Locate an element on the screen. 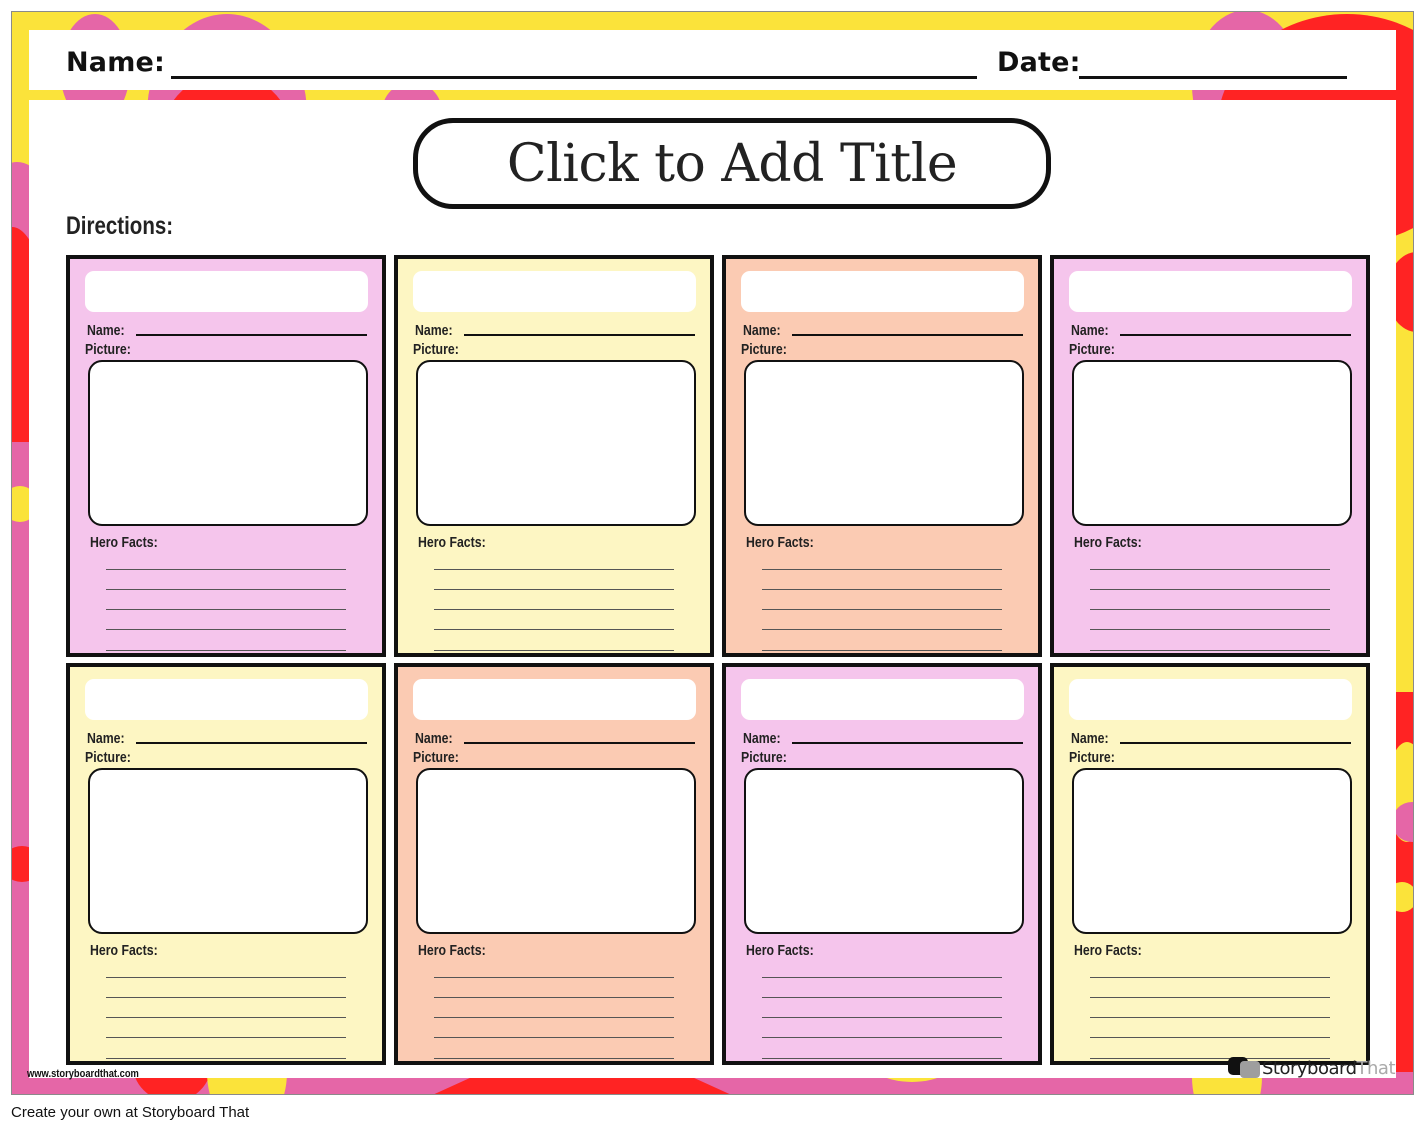 The image size is (1425, 1132). title-box: Click to Add Title is located at coordinates (732, 163).